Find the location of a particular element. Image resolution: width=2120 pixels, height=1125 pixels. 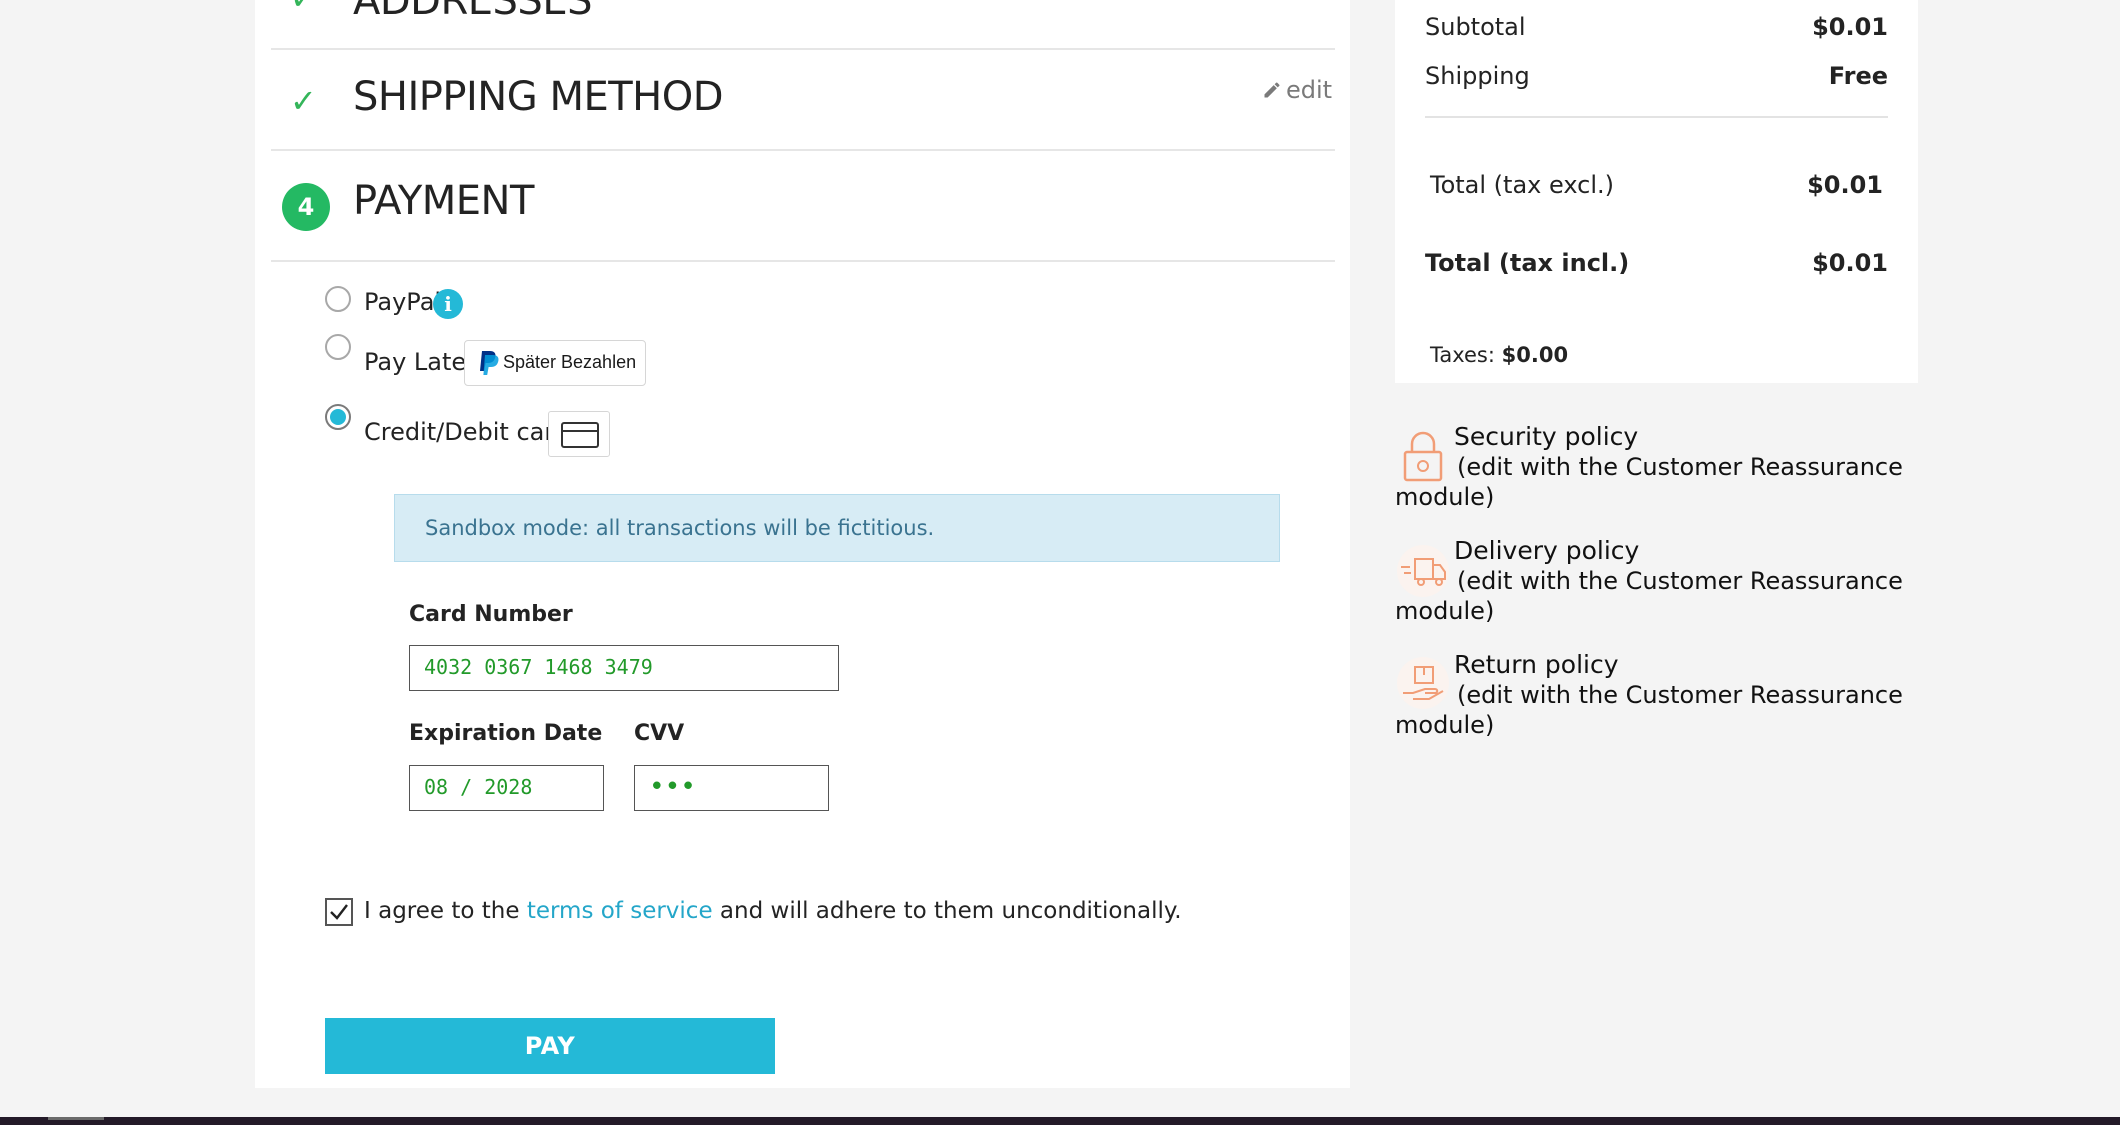

terms-prefix: I agree to the is located at coordinates (445, 911).